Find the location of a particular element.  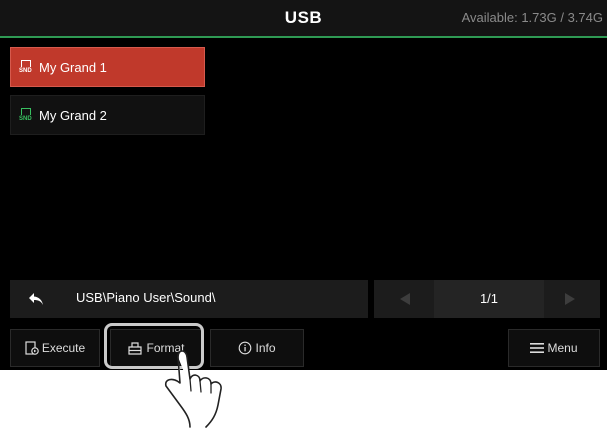

back-arrow-icon is located at coordinates (36, 299).